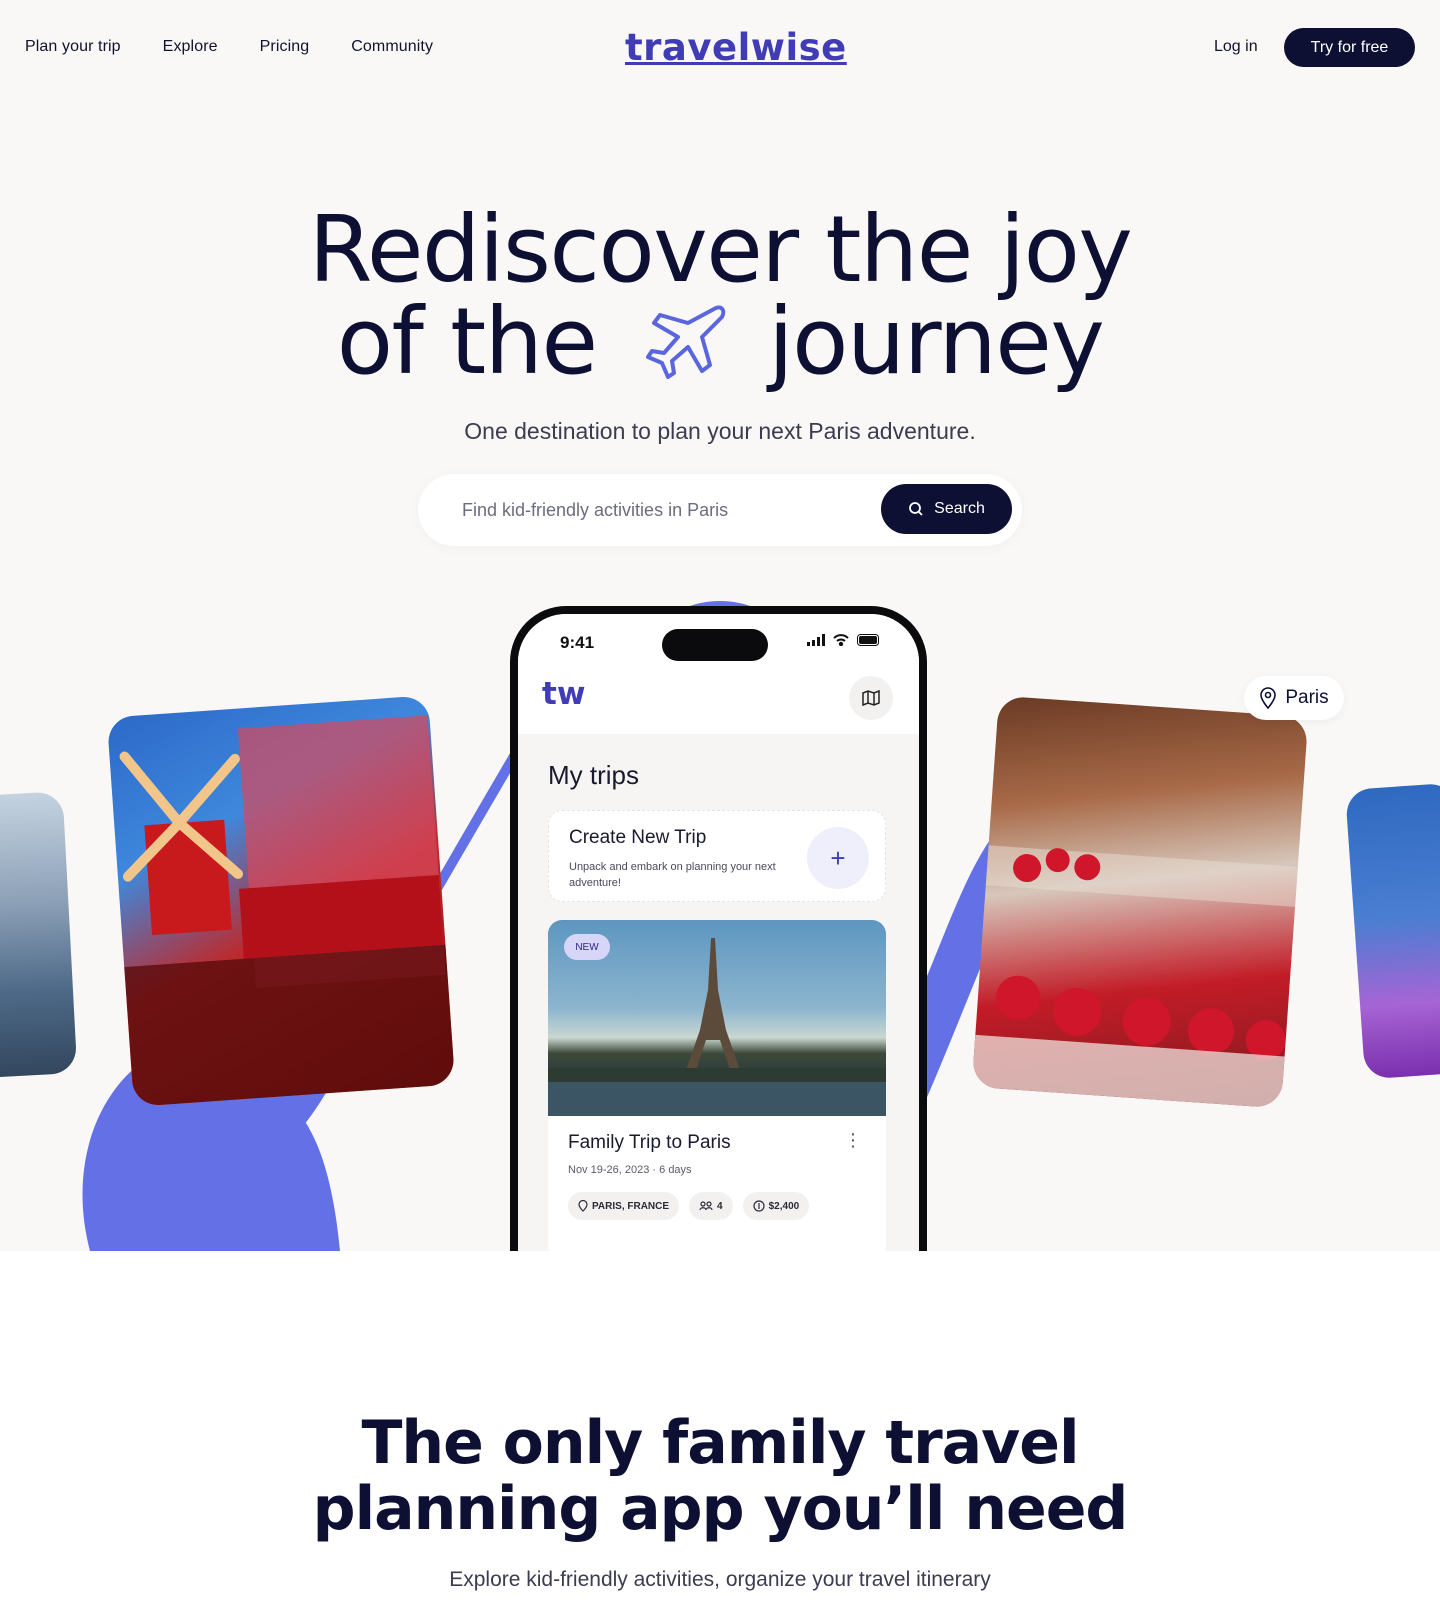  I want to click on create-trip-title: Create New Trip, so click(638, 837).